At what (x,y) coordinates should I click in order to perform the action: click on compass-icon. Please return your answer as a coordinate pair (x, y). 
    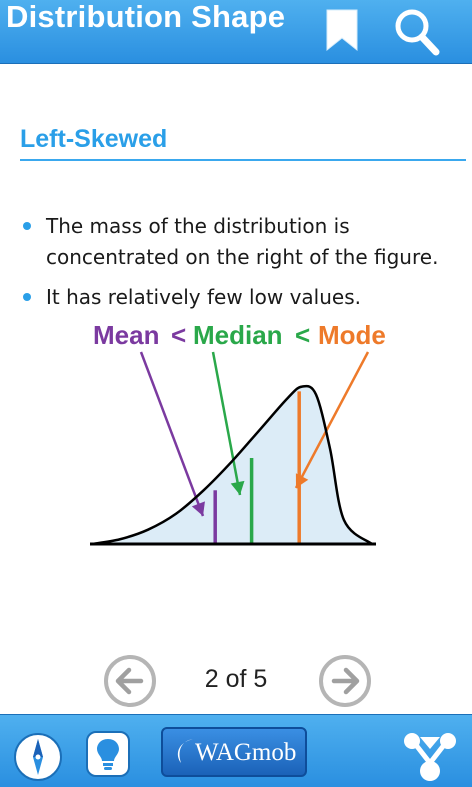
    Looking at the image, I should click on (38, 757).